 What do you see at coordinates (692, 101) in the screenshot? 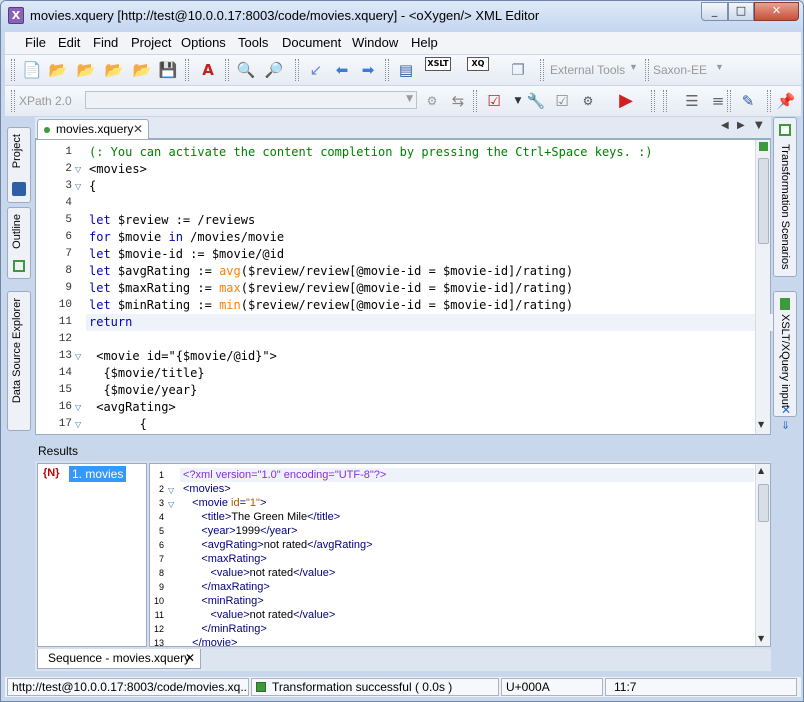
I see `format-indent-icon: ☰` at bounding box center [692, 101].